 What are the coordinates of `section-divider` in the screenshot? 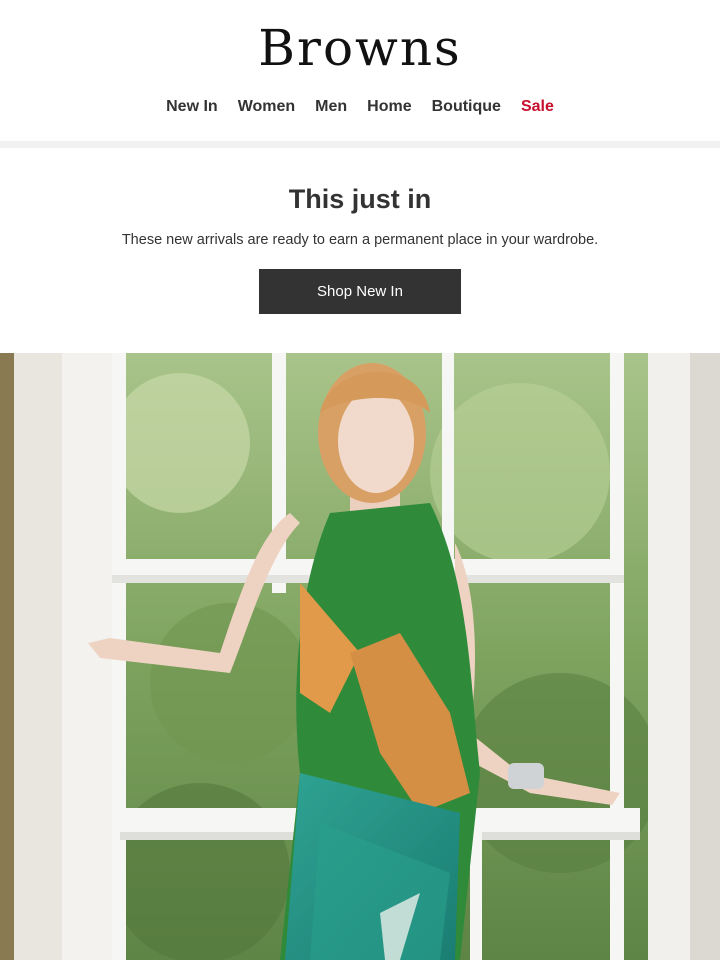 It's located at (360, 144).